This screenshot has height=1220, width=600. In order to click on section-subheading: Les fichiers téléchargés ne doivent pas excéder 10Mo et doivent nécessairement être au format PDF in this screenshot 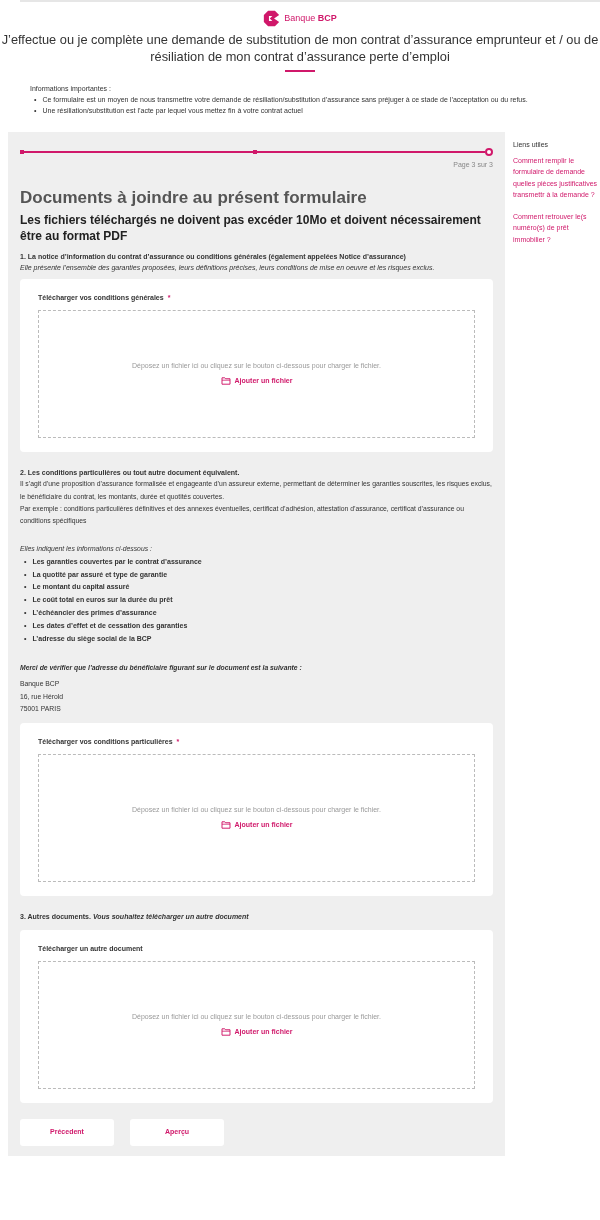, I will do `click(251, 228)`.